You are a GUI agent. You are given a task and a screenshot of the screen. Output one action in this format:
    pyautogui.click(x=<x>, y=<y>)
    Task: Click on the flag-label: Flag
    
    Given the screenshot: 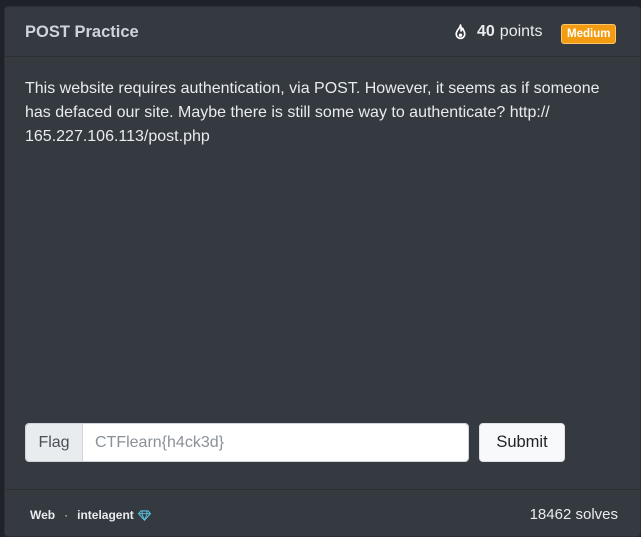 What is the action you would take?
    pyautogui.click(x=54, y=442)
    